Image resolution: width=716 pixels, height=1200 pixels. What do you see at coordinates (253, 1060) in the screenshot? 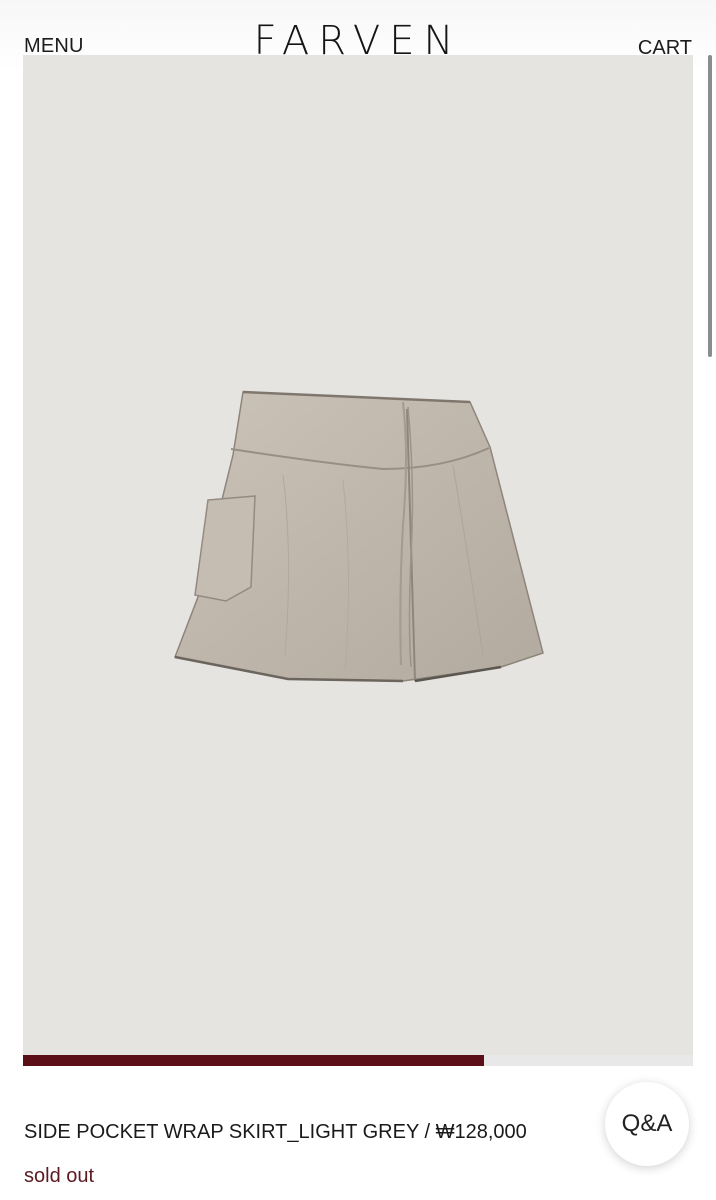
I see `gallery-progress-fill` at bounding box center [253, 1060].